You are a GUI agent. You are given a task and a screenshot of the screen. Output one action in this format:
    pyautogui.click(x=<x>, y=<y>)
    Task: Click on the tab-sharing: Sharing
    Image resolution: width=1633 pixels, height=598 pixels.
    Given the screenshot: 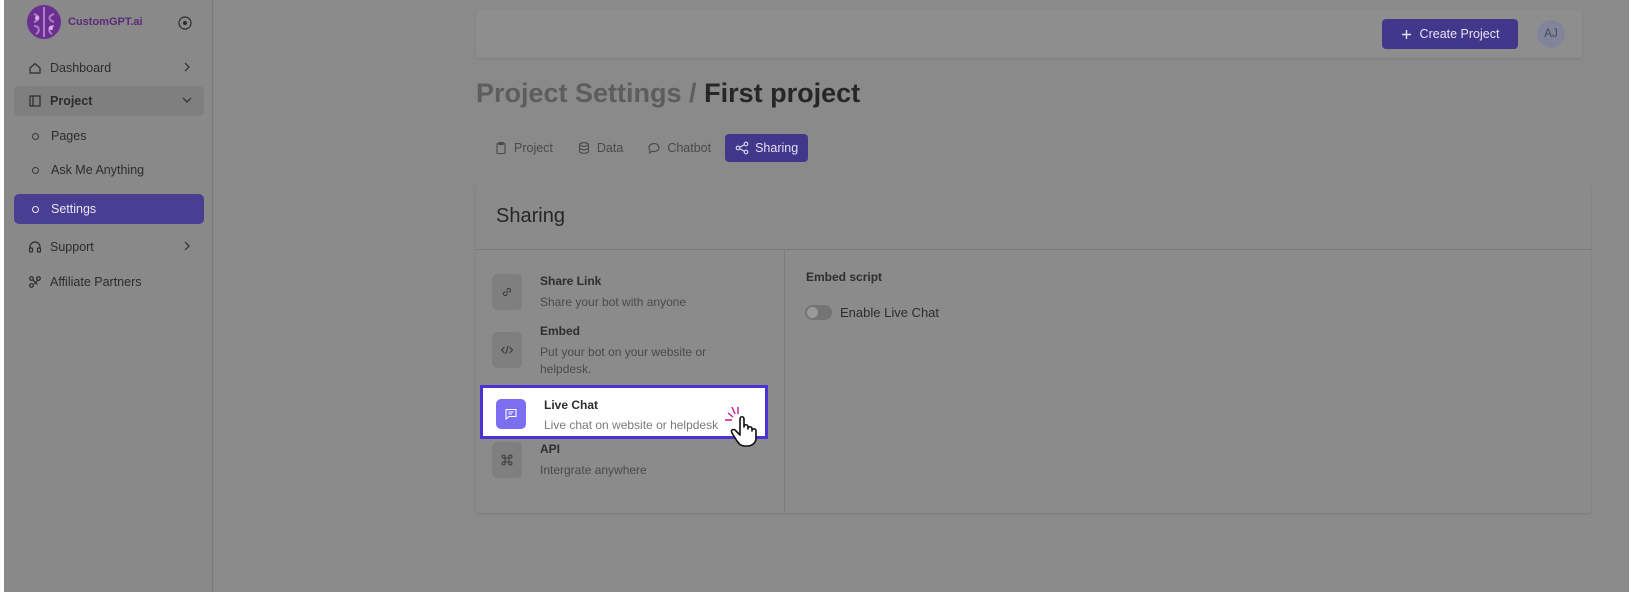 What is the action you would take?
    pyautogui.click(x=767, y=148)
    